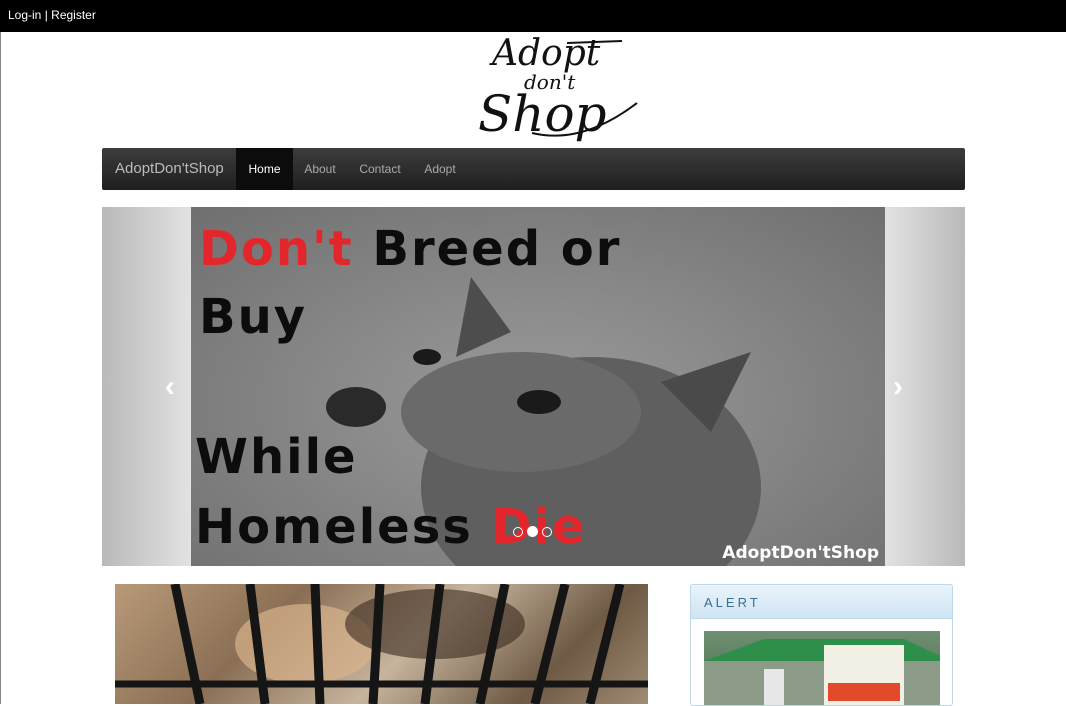  I want to click on nav-about: About, so click(320, 169).